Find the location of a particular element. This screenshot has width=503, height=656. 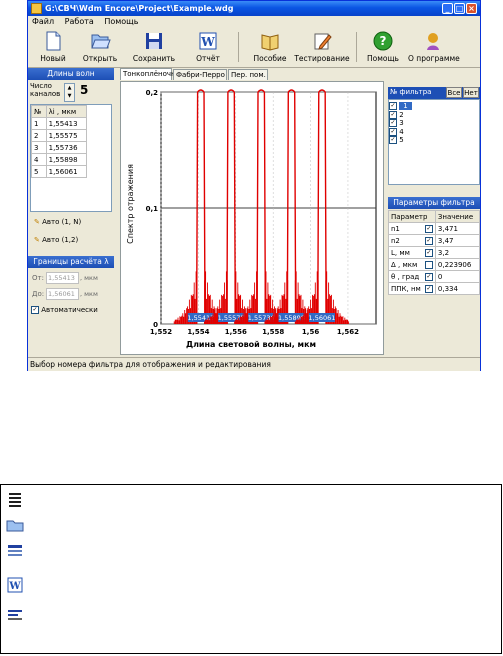

help-button: ? Помощь is located at coordinates (383, 48).